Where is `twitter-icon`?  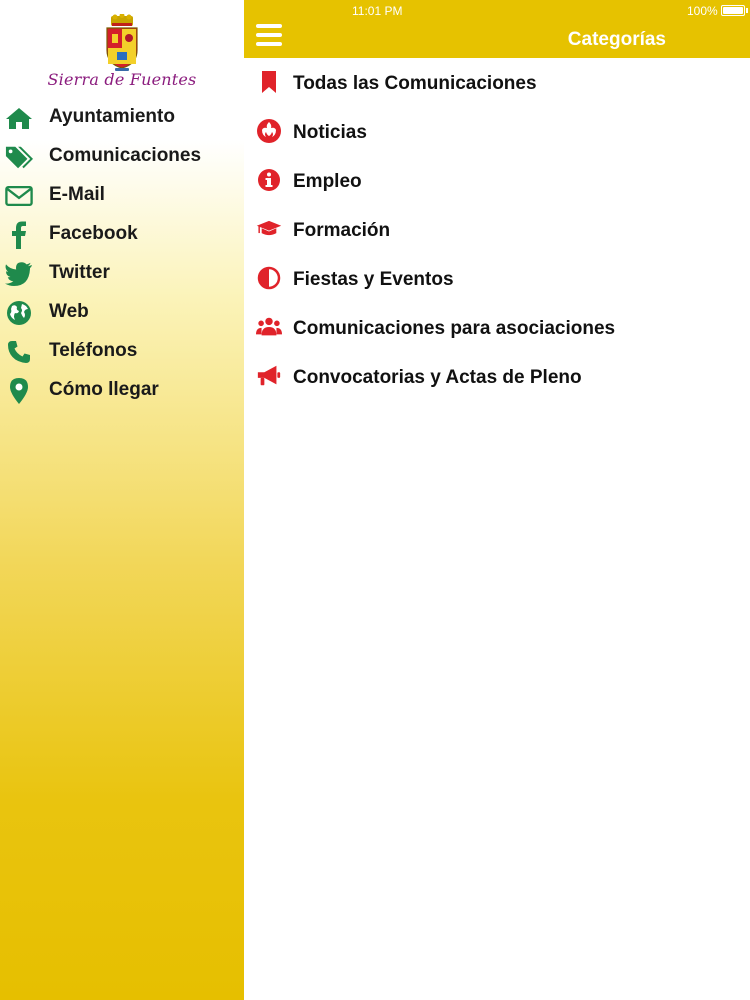
twitter-icon is located at coordinates (19, 274).